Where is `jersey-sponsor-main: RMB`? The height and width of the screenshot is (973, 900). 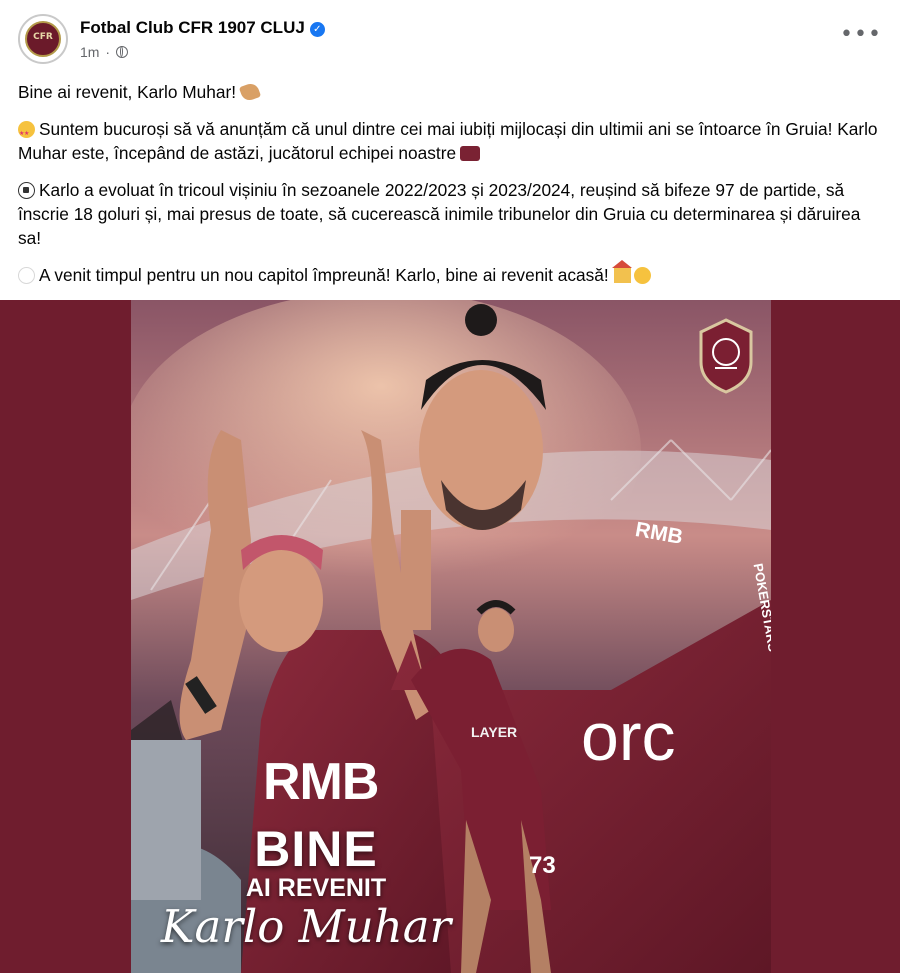 jersey-sponsor-main: RMB is located at coordinates (321, 782).